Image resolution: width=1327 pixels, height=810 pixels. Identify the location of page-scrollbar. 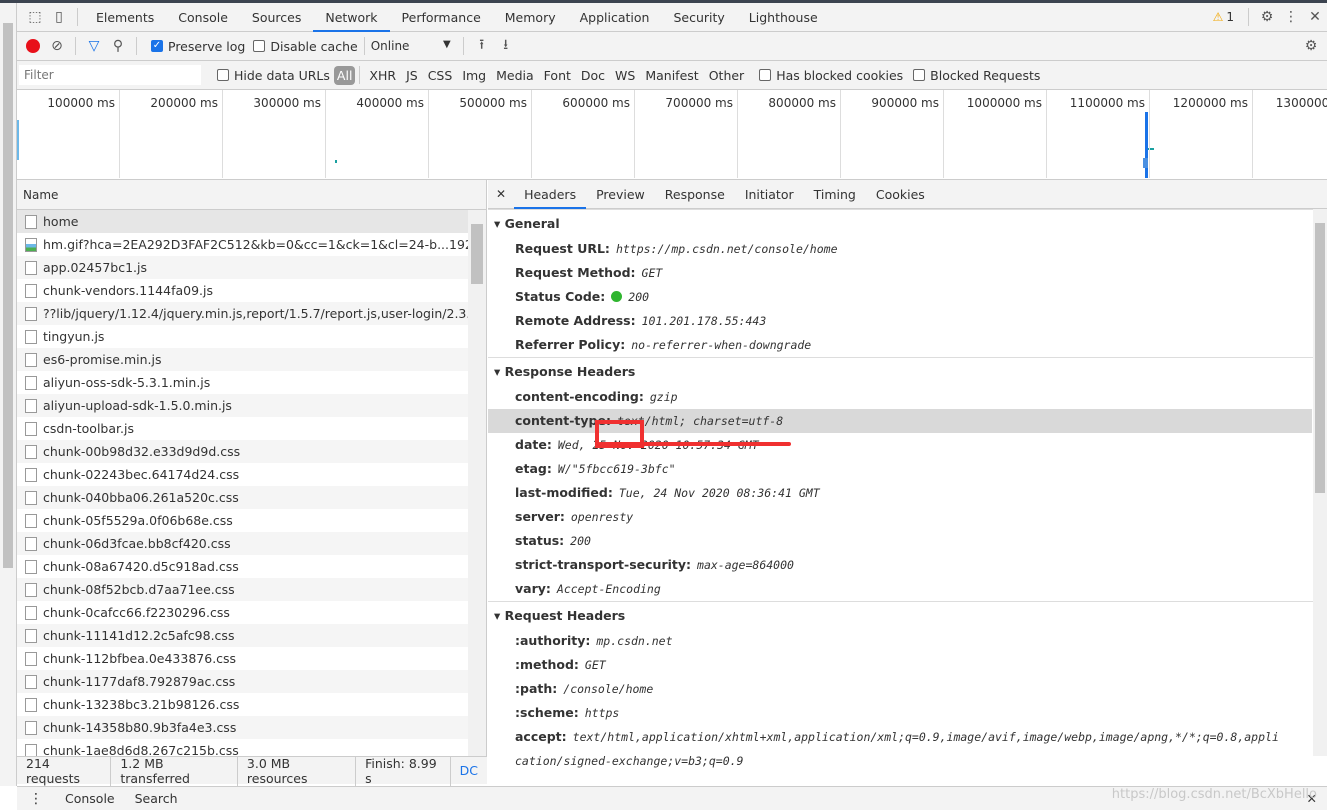
(8, 394).